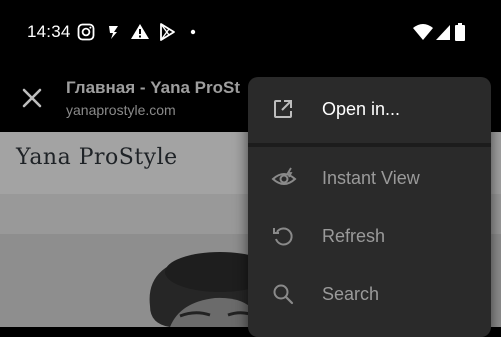 The height and width of the screenshot is (337, 501). I want to click on menu-item-label: Search, so click(351, 294).